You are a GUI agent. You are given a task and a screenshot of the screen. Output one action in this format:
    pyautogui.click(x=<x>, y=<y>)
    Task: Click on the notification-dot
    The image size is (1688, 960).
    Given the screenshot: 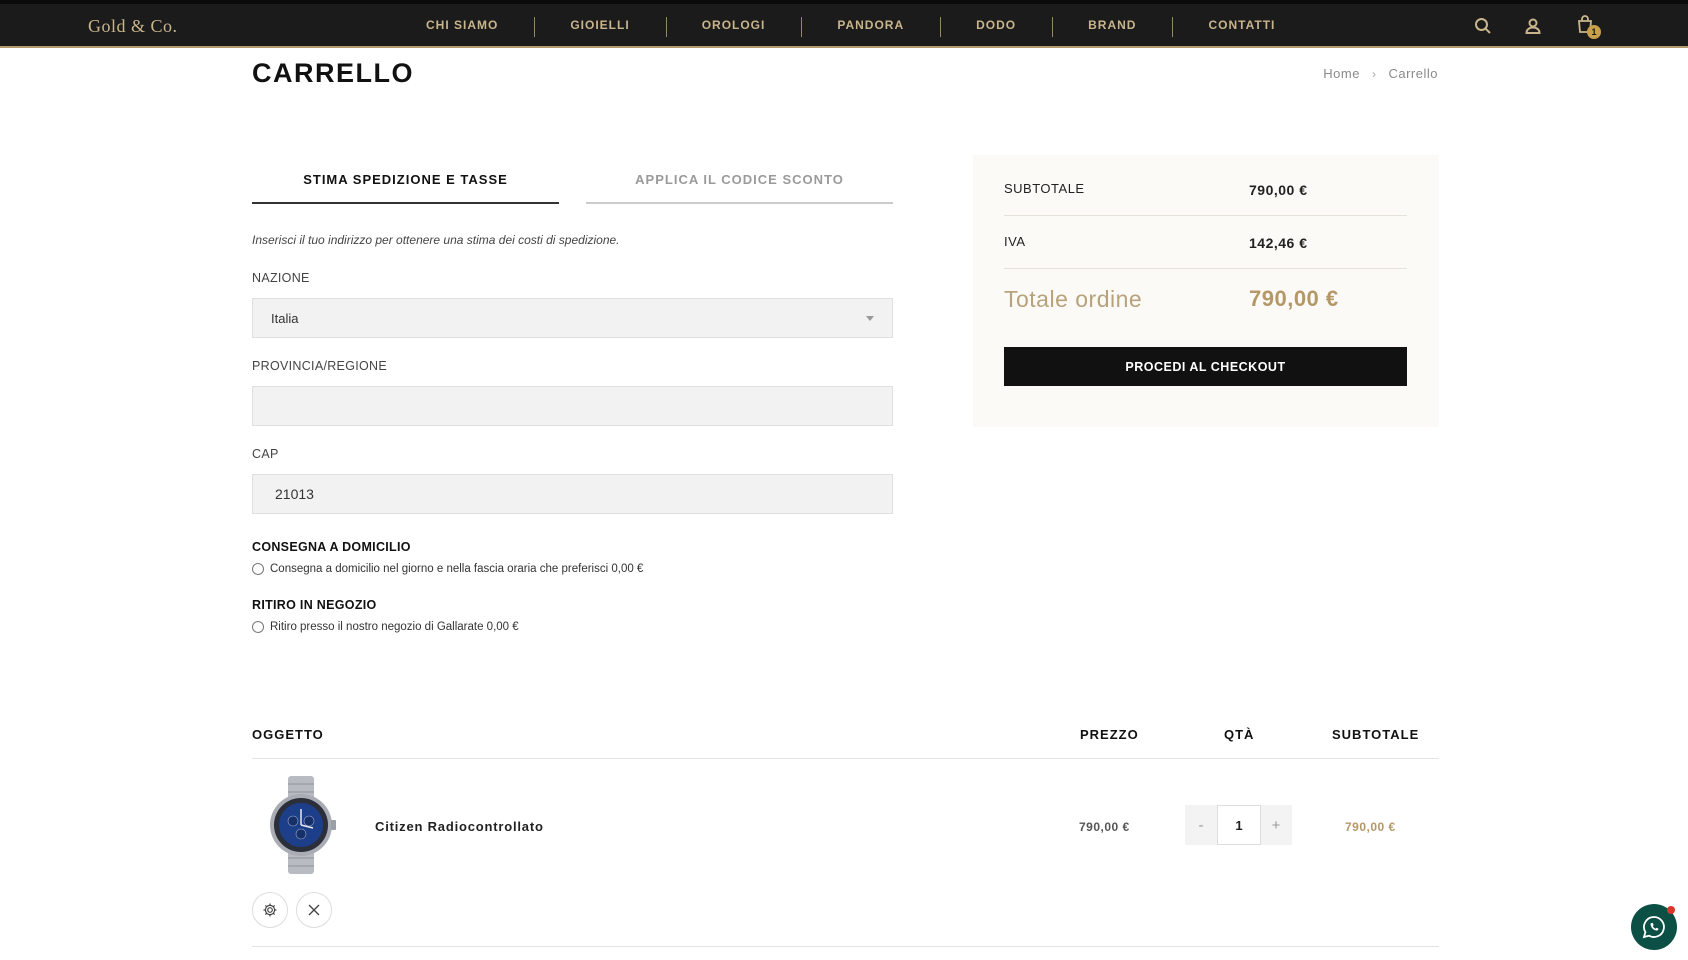 What is the action you would take?
    pyautogui.click(x=1671, y=910)
    